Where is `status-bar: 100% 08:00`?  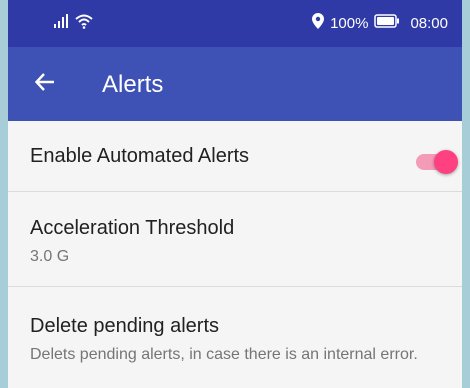
status-bar: 100% 08:00 is located at coordinates (235, 23).